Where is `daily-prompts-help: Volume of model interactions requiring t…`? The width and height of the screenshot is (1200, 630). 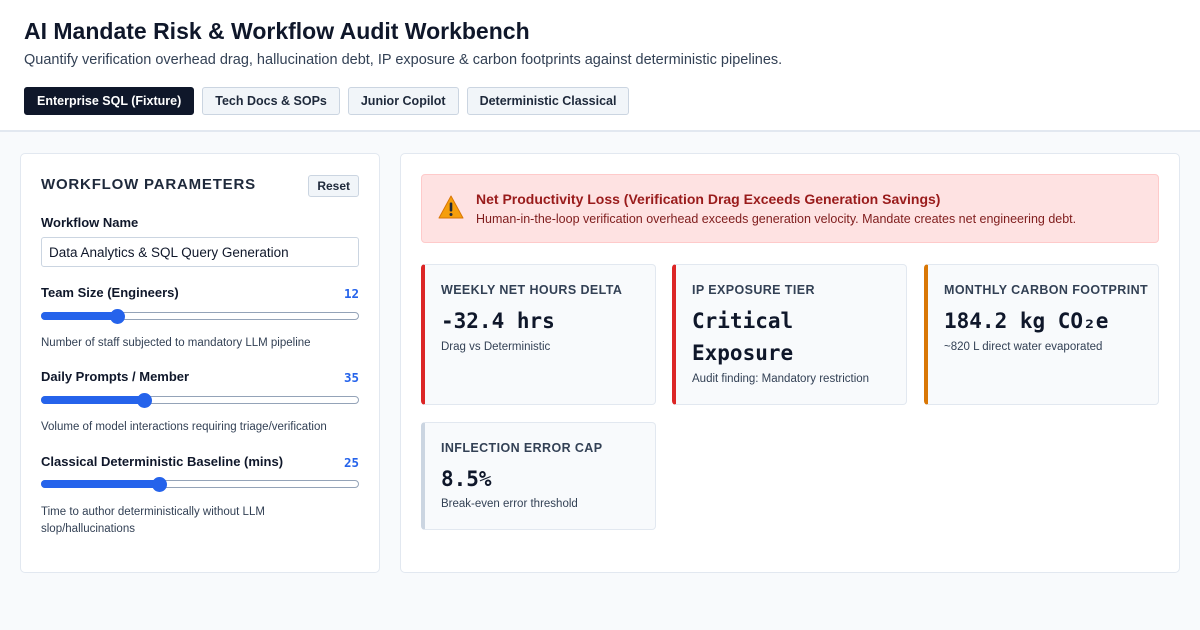 daily-prompts-help: Volume of model interactions requiring t… is located at coordinates (184, 427).